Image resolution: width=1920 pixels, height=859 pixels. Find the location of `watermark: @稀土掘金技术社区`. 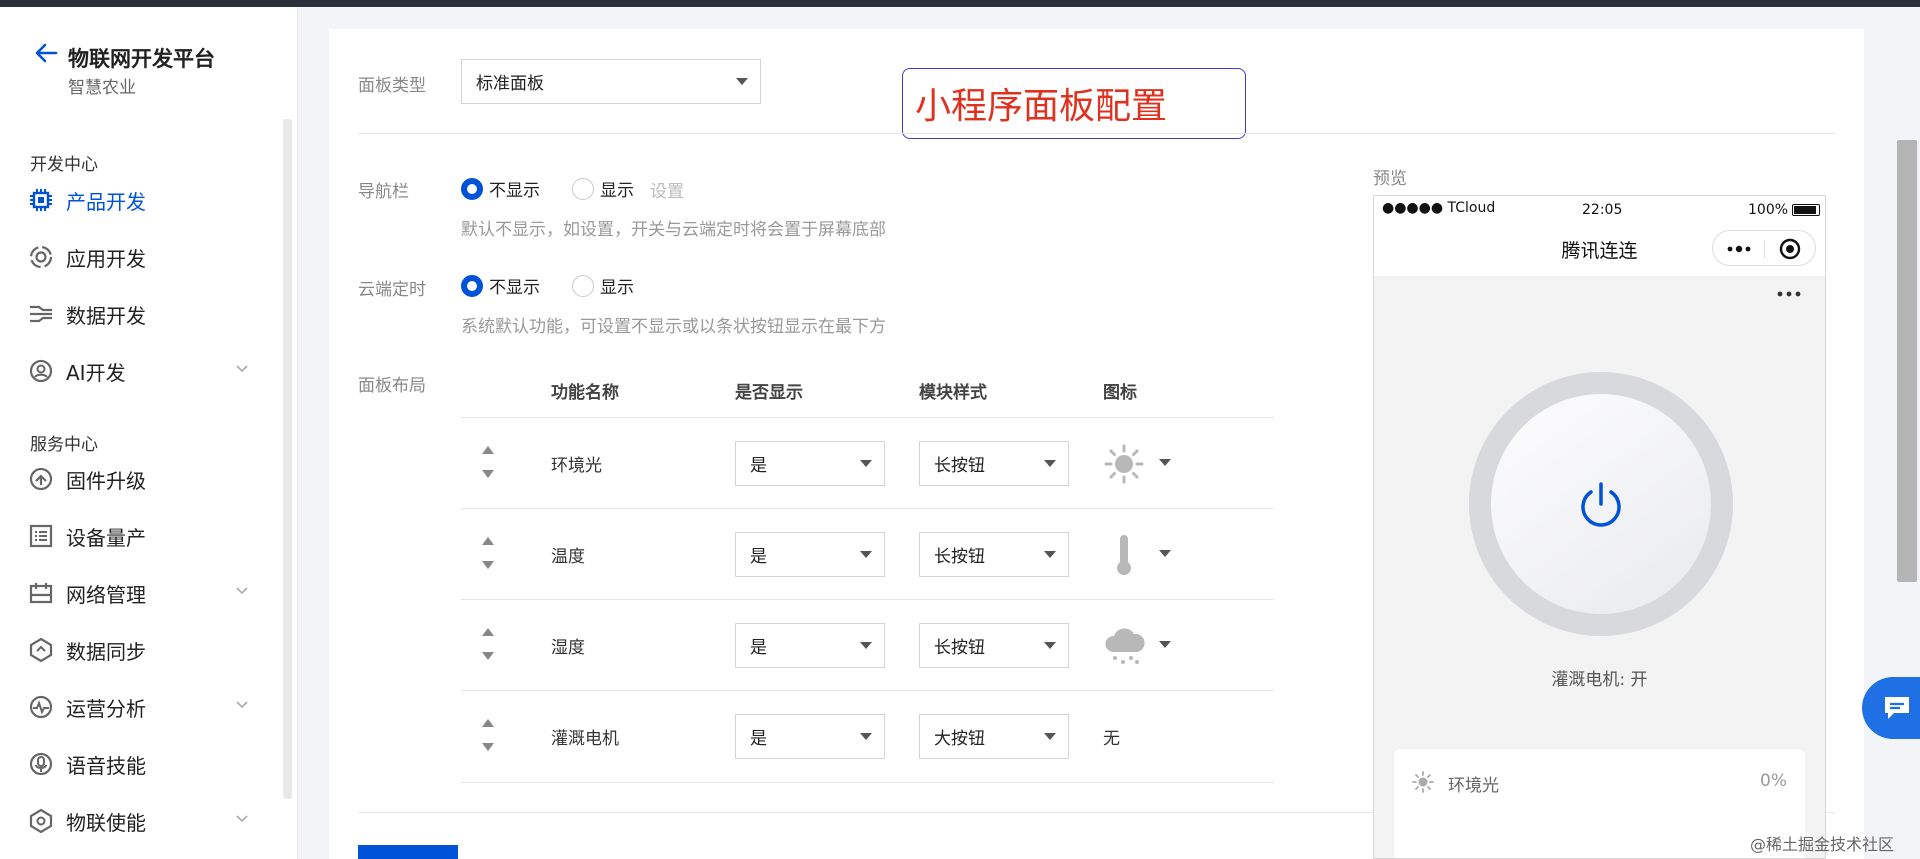

watermark: @稀土掘金技术社区 is located at coordinates (1822, 844).